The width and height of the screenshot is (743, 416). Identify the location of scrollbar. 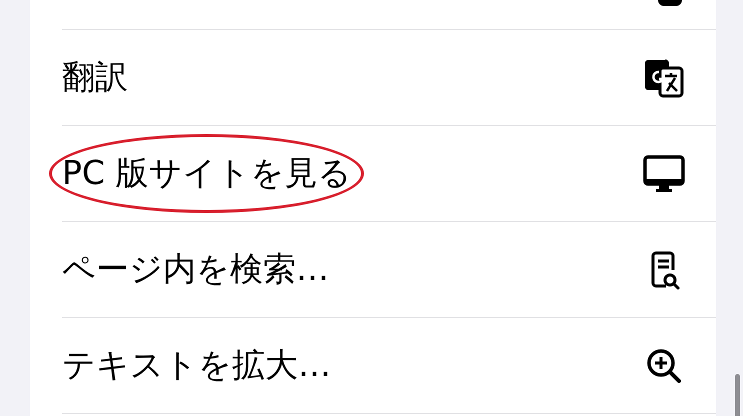
(737, 395).